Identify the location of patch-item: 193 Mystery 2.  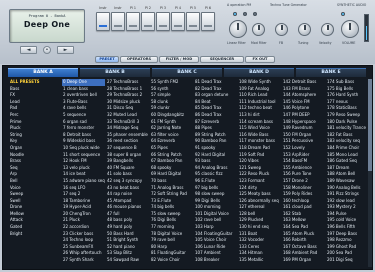
(347, 207).